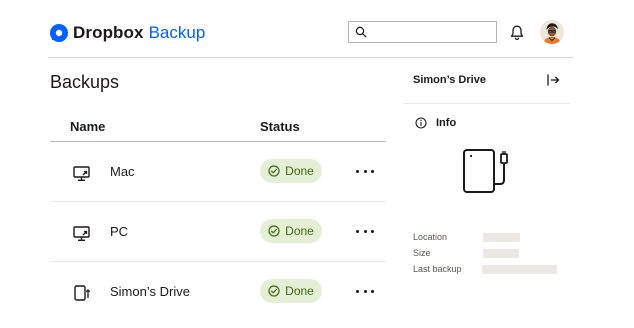 The height and width of the screenshot is (328, 634). What do you see at coordinates (431, 32) in the screenshot?
I see `search-input` at bounding box center [431, 32].